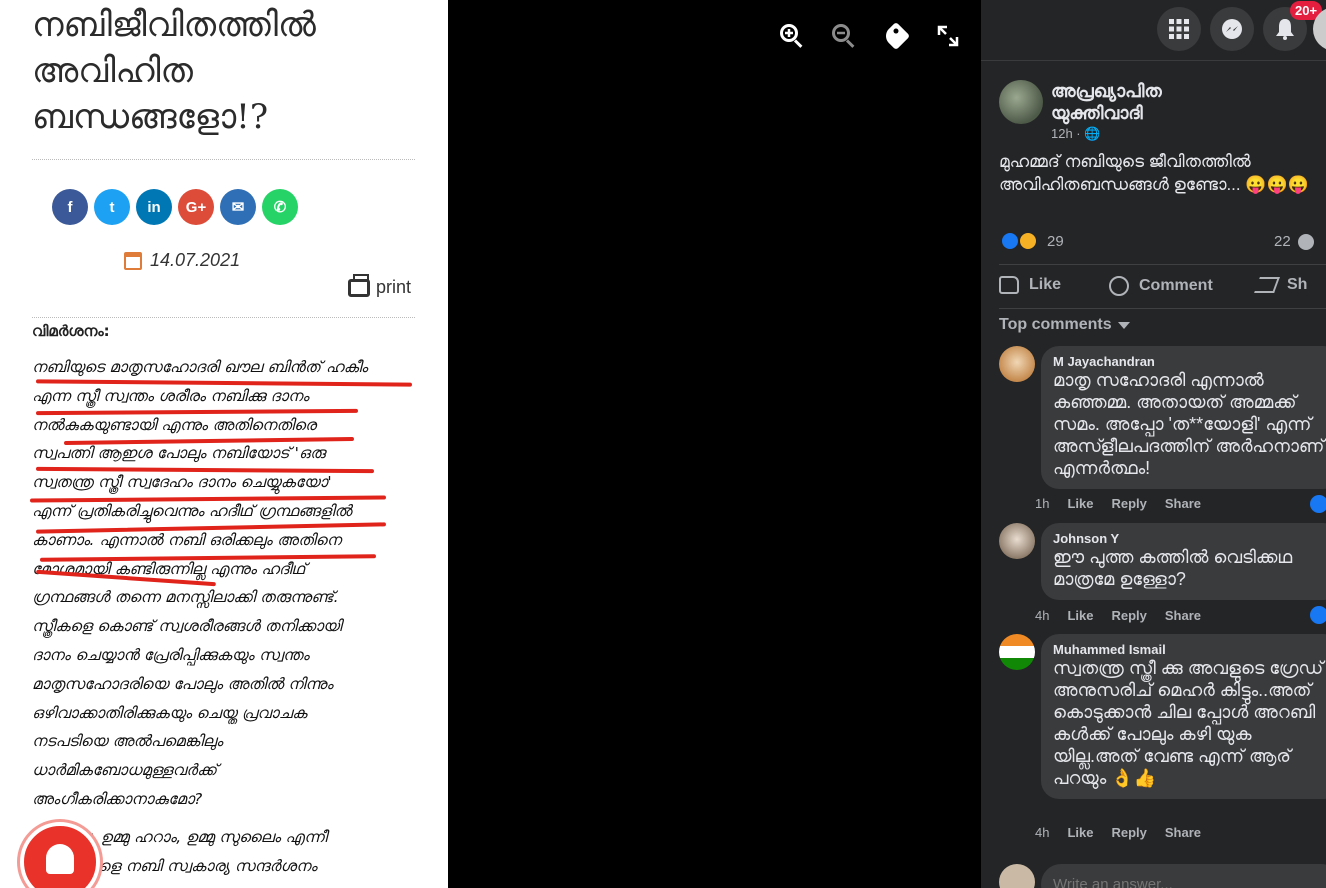 This screenshot has width=1326, height=888. What do you see at coordinates (1021, 102) in the screenshot?
I see `page-avatar` at bounding box center [1021, 102].